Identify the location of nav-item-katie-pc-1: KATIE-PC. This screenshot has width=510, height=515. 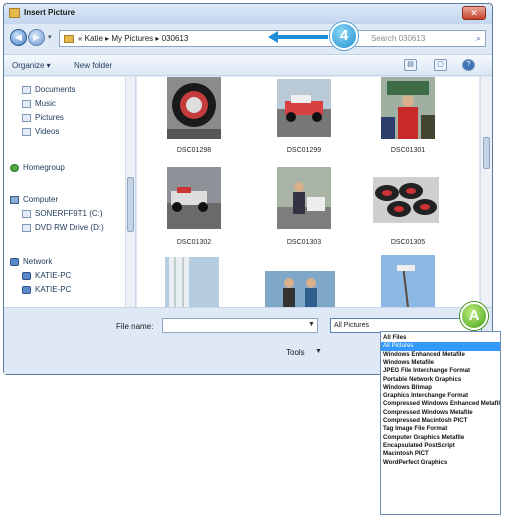
(46, 275).